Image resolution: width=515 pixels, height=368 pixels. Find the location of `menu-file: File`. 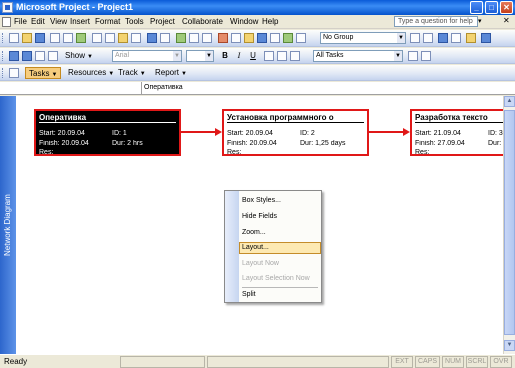

menu-file: File is located at coordinates (20, 21).